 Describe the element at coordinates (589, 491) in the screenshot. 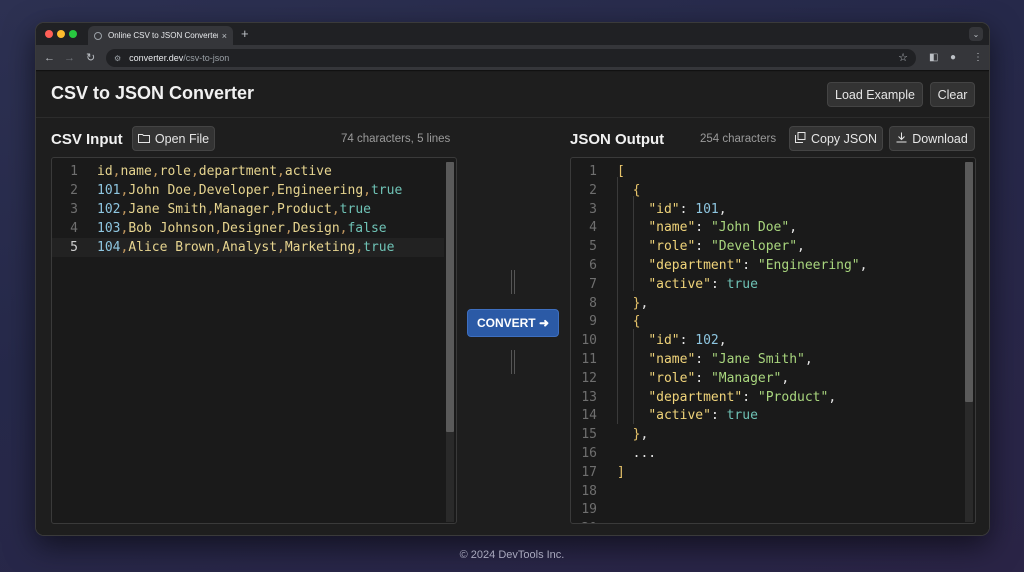

I see `line-number: 18` at that location.